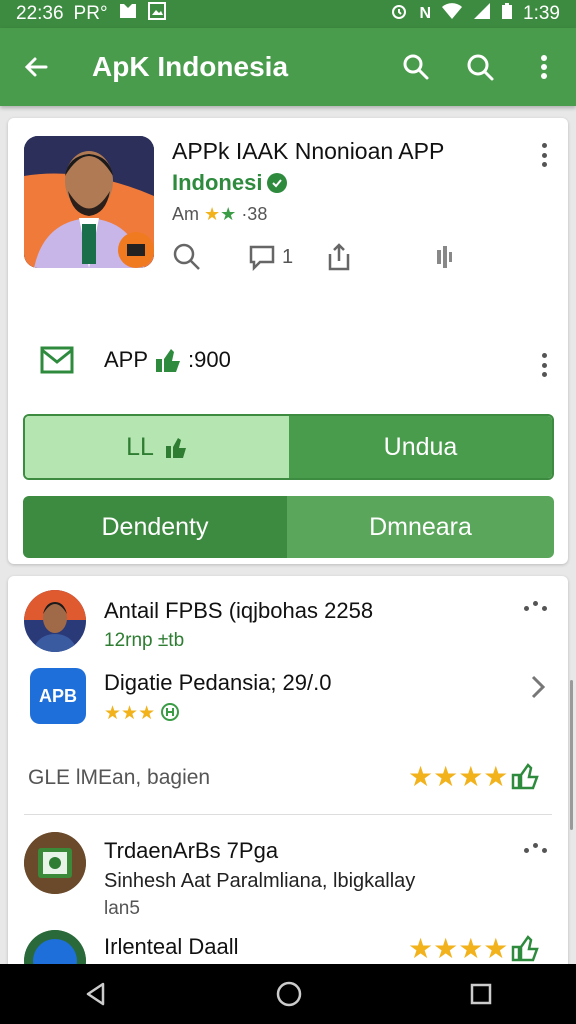 The image size is (576, 1024). What do you see at coordinates (210, 257) in the screenshot?
I see `search-action` at bounding box center [210, 257].